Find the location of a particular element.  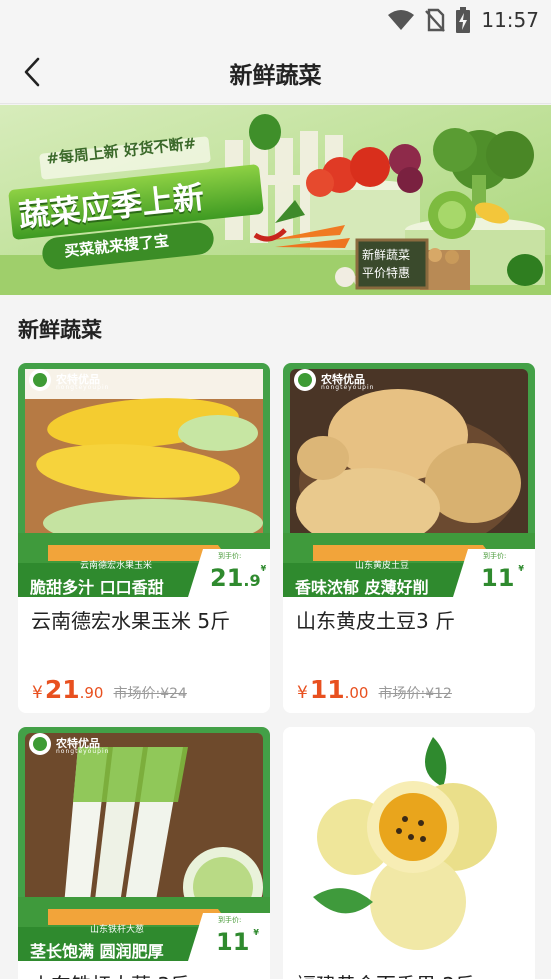

product-card: 福建黄金百香果 2斤 is located at coordinates (409, 853).